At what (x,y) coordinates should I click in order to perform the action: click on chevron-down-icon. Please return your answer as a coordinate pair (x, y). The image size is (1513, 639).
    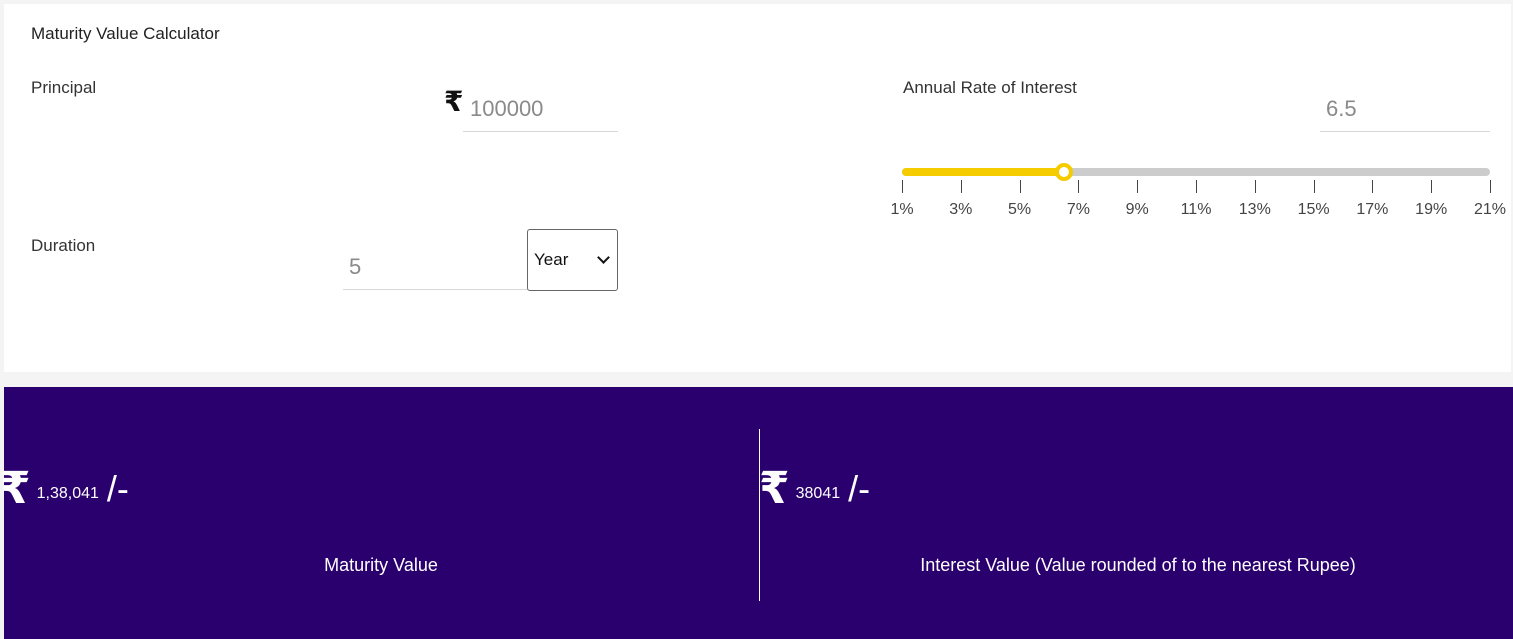
    Looking at the image, I should click on (603, 257).